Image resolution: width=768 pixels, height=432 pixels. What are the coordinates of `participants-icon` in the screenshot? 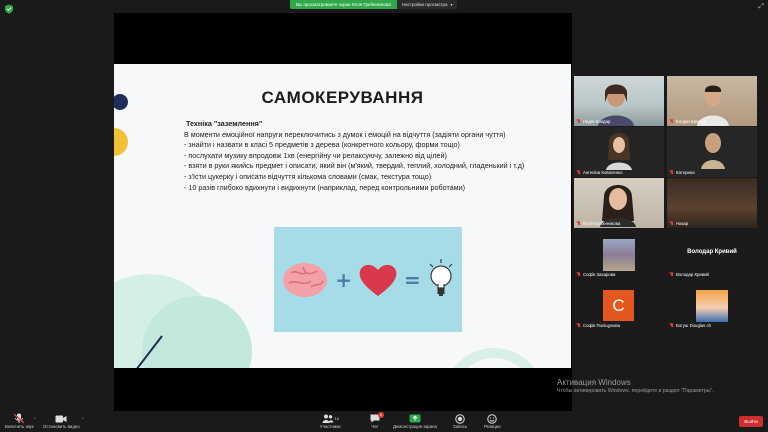 It's located at (328, 418).